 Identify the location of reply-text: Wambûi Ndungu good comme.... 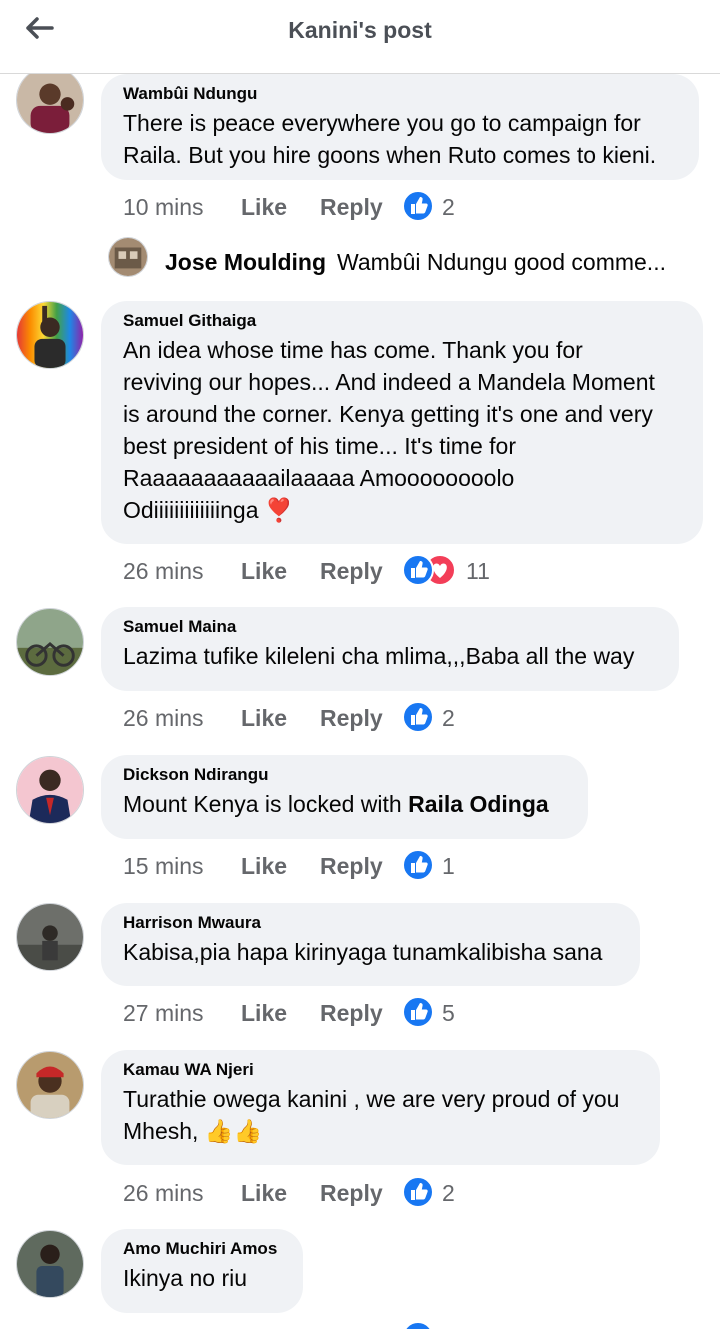
(501, 262).